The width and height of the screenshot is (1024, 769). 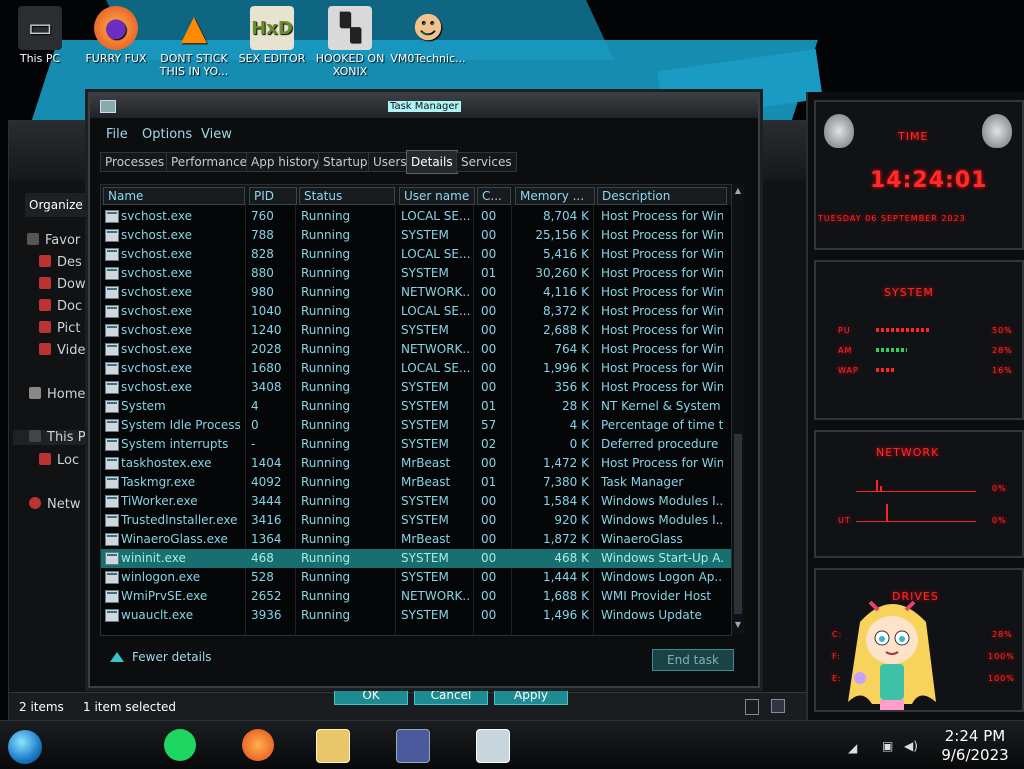 I want to click on desktop-icon-this-pc: ▭ This PC, so click(x=40, y=35).